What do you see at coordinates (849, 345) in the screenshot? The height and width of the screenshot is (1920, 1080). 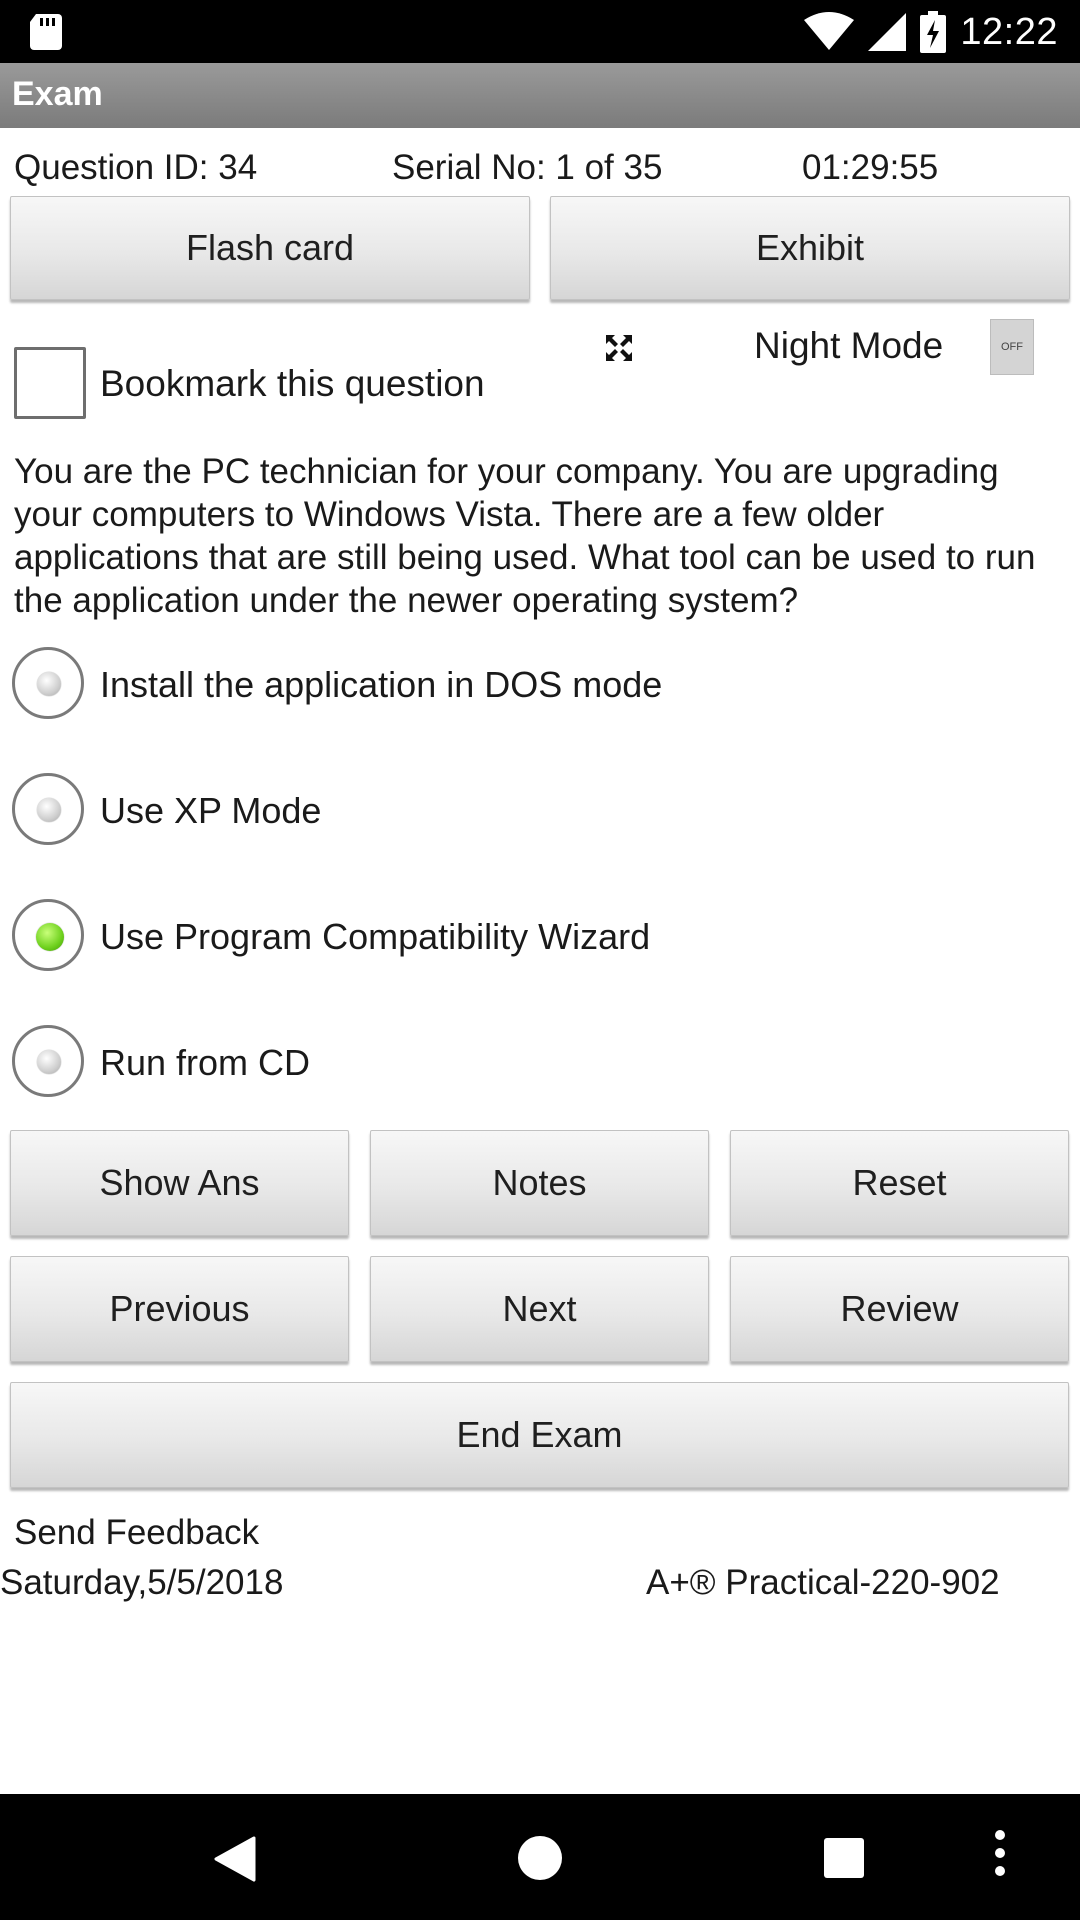 I see `night-mode-label: Night Mode` at bounding box center [849, 345].